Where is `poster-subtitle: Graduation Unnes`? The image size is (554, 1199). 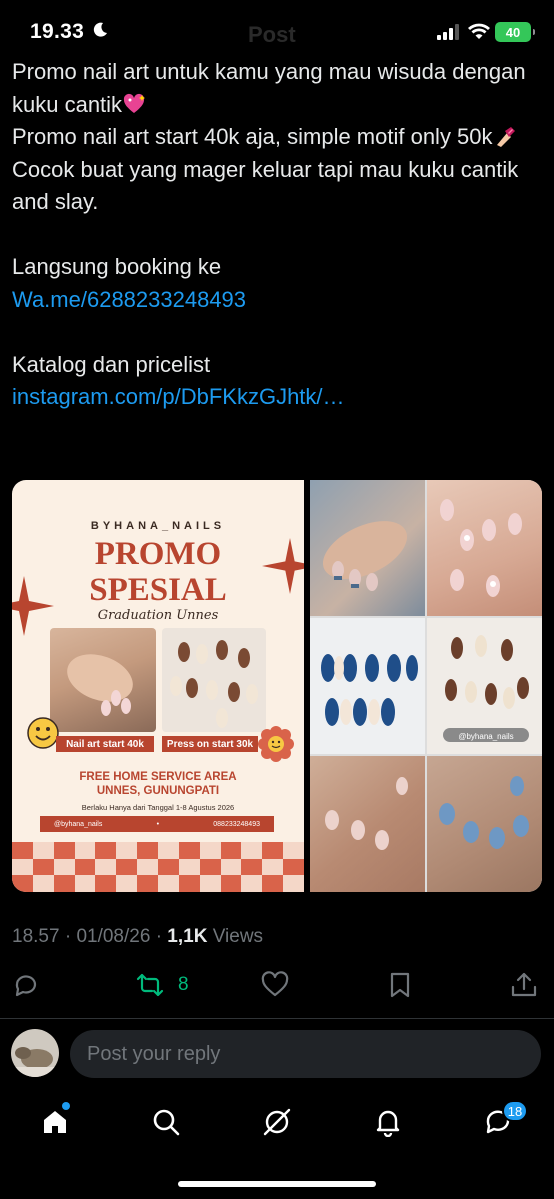 poster-subtitle: Graduation Unnes is located at coordinates (158, 615).